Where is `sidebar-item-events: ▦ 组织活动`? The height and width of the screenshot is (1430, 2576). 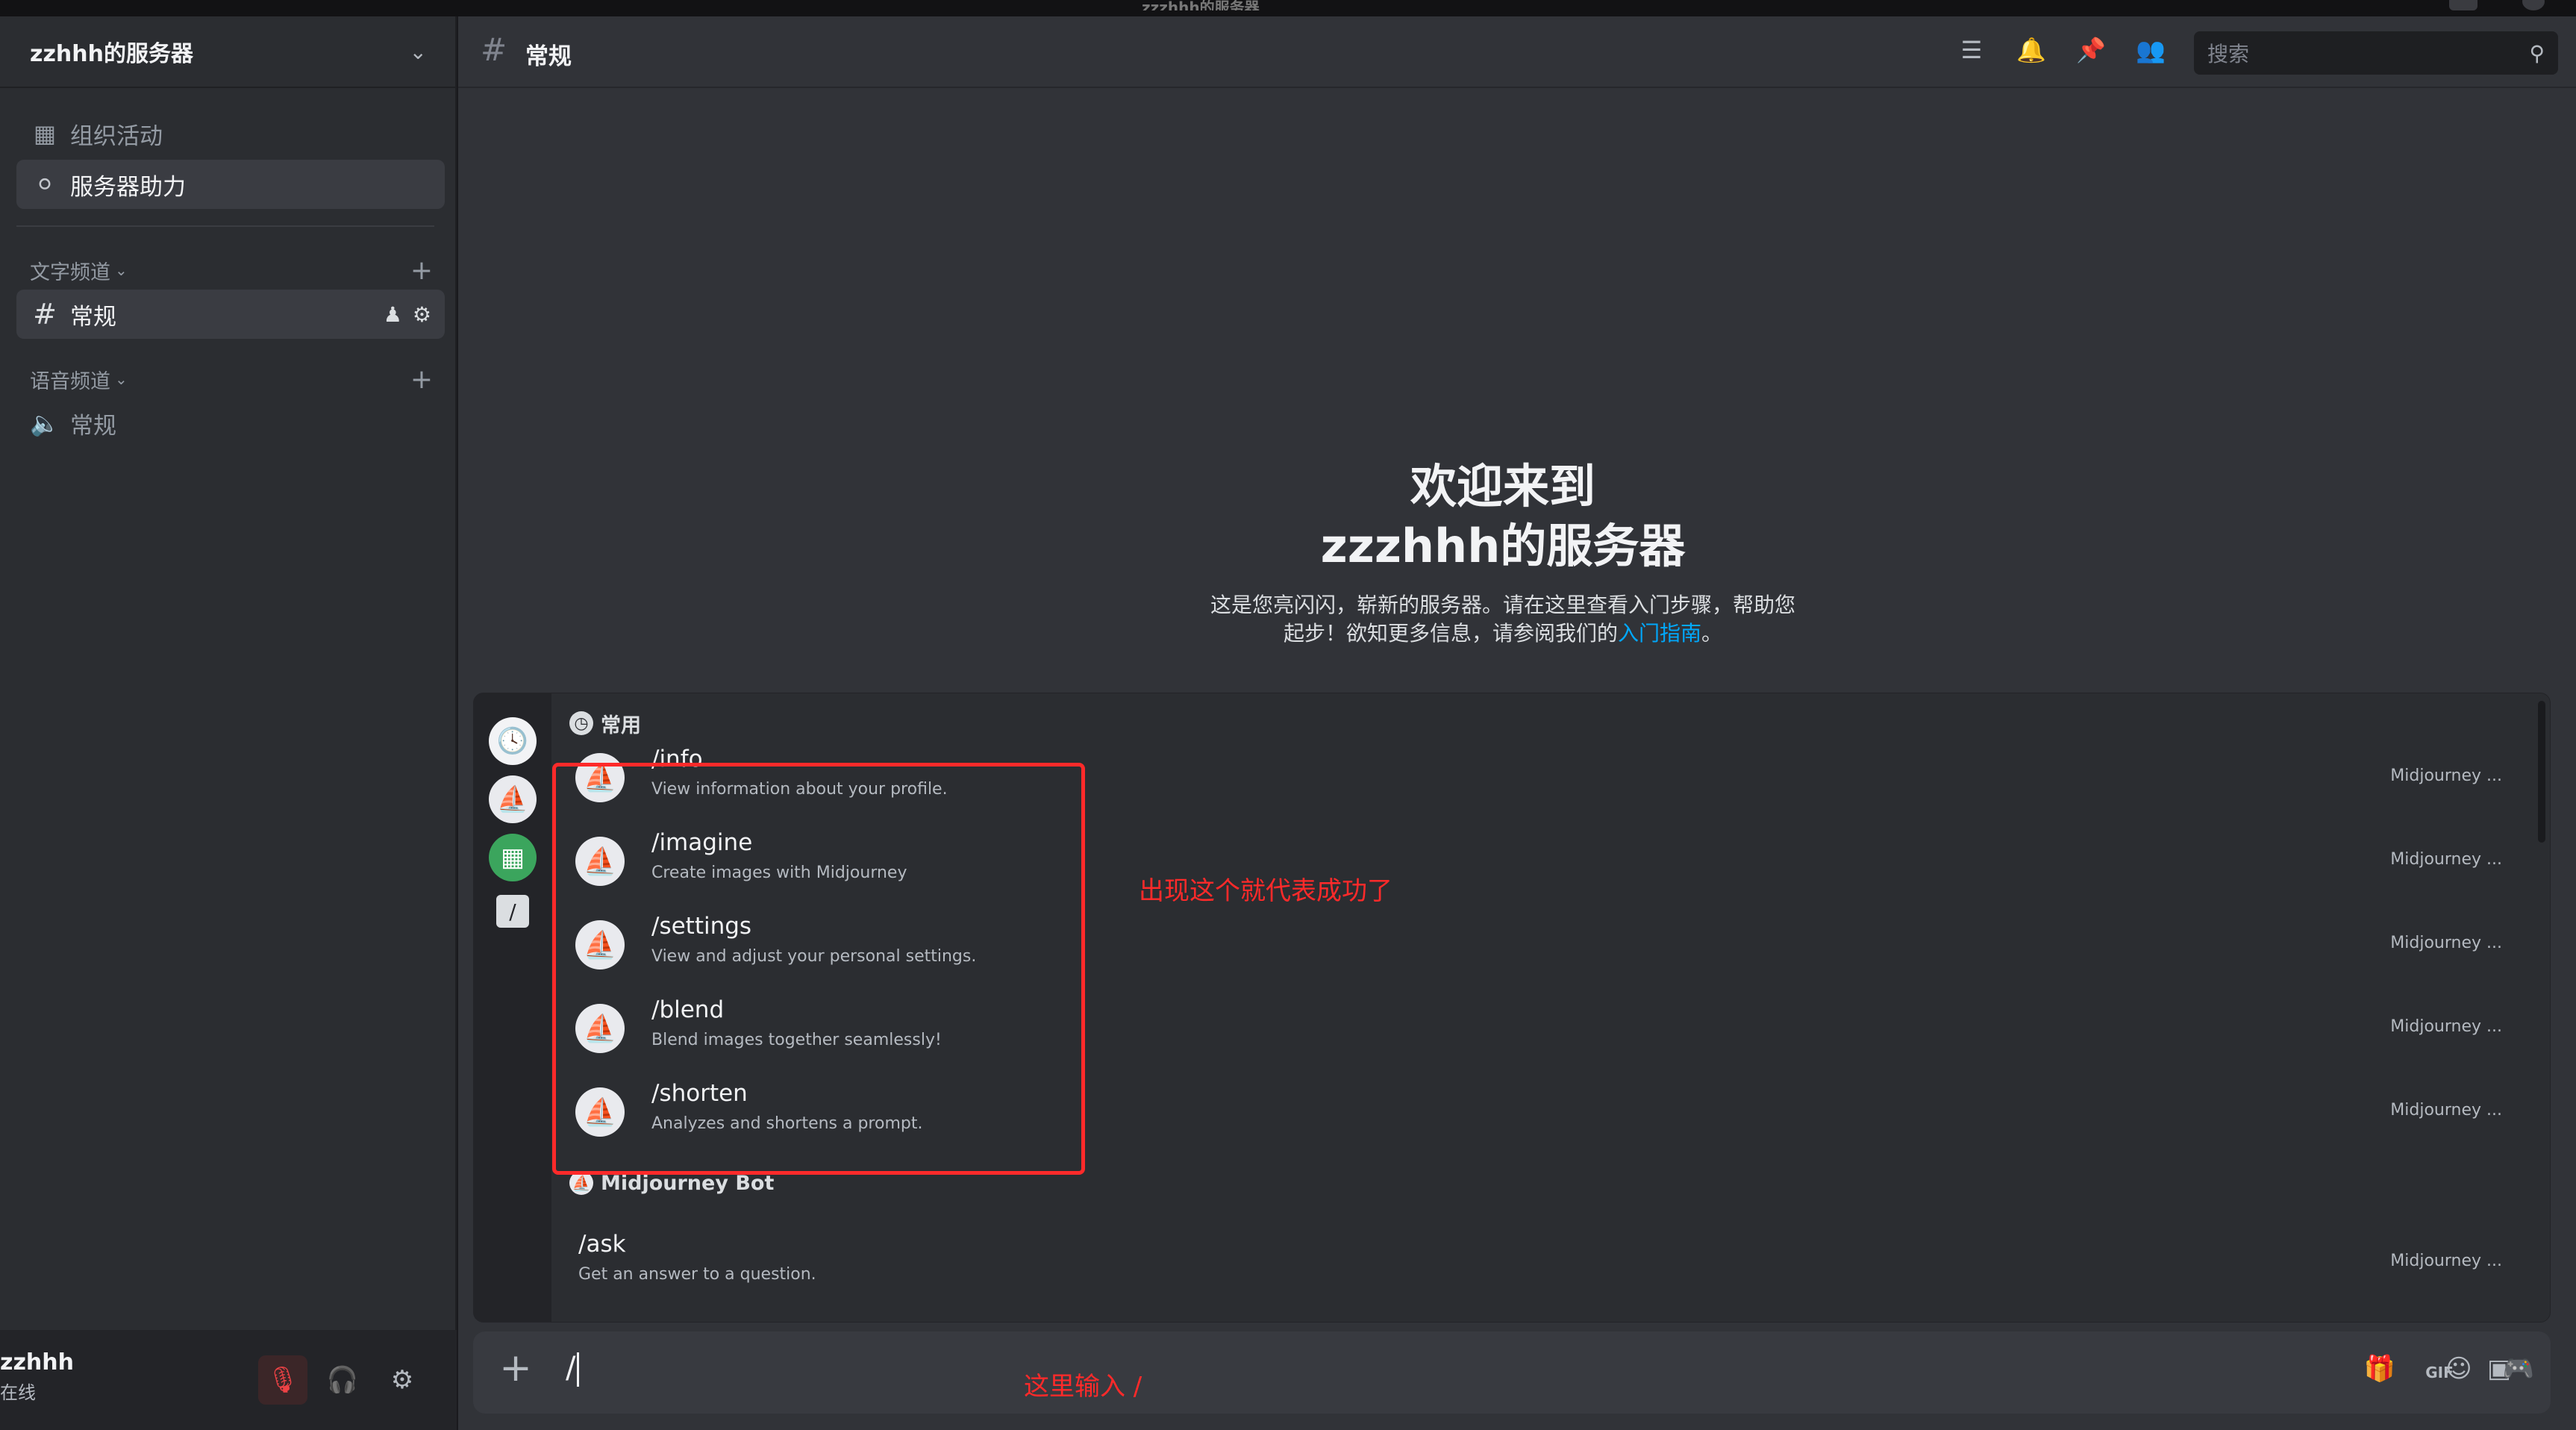 sidebar-item-events: ▦ 组织活动 is located at coordinates (230, 134).